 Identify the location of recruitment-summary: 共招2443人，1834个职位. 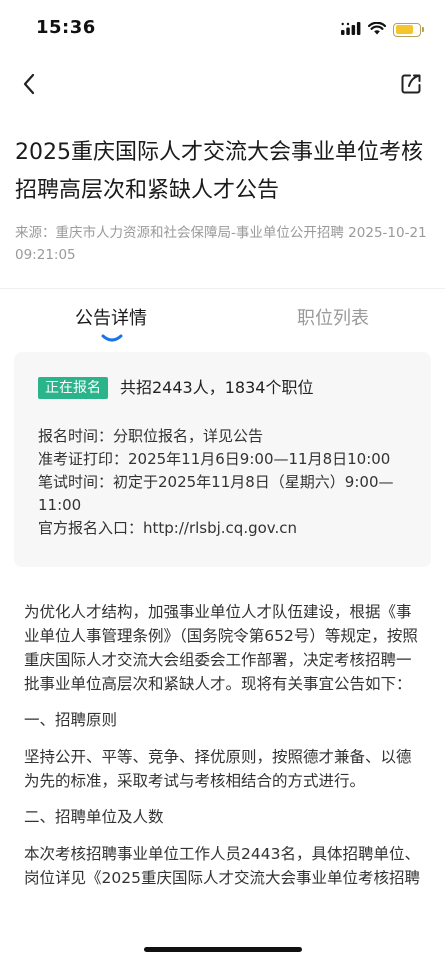
(217, 387).